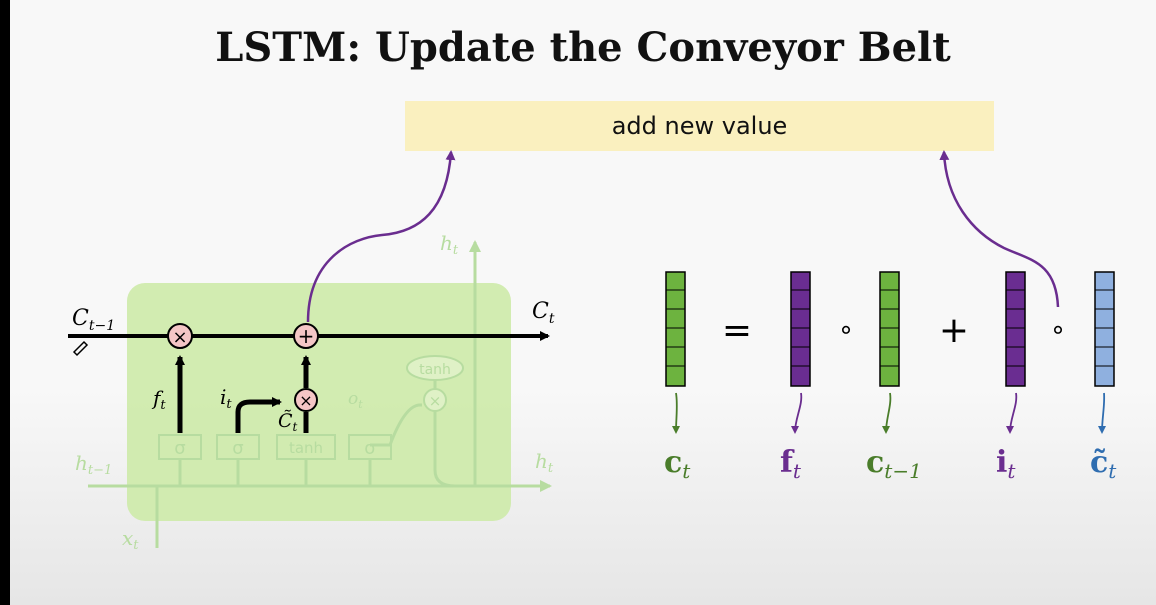 The height and width of the screenshot is (605, 1156). What do you see at coordinates (102, 326) in the screenshot?
I see `c-prev-sub: t−1` at bounding box center [102, 326].